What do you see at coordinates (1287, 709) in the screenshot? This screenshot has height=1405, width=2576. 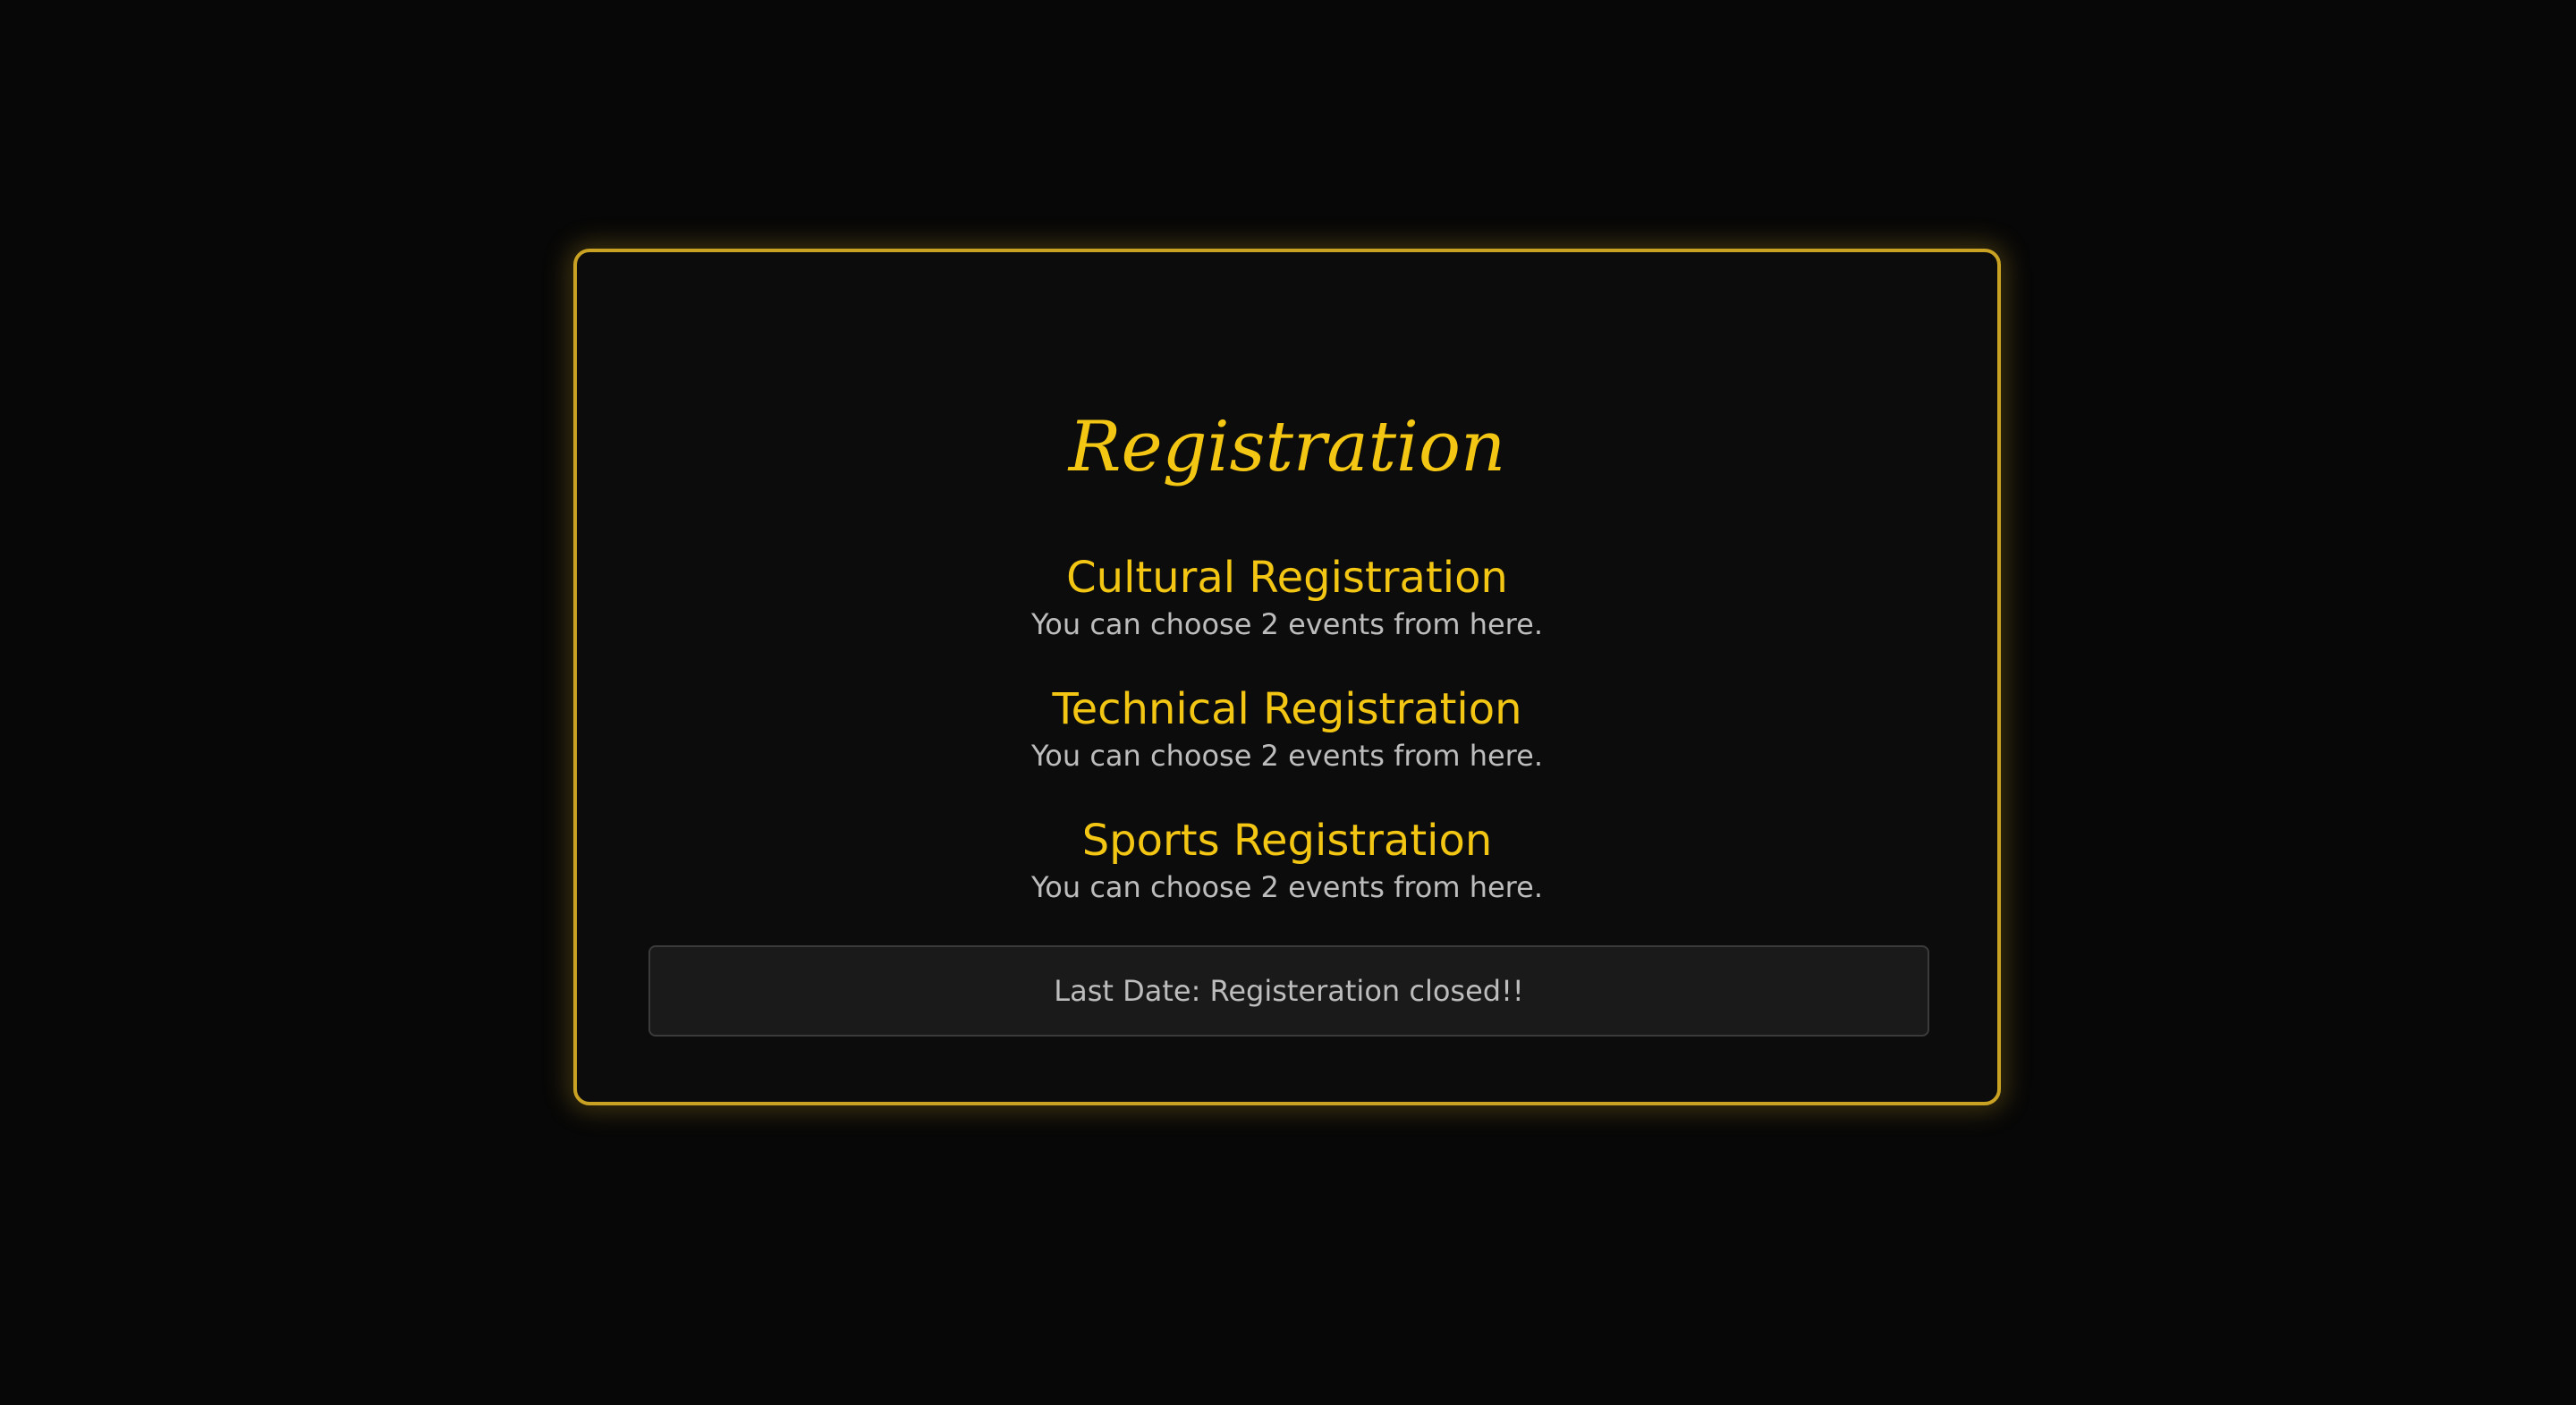 I see `technical-registration-title: Technical Registration` at bounding box center [1287, 709].